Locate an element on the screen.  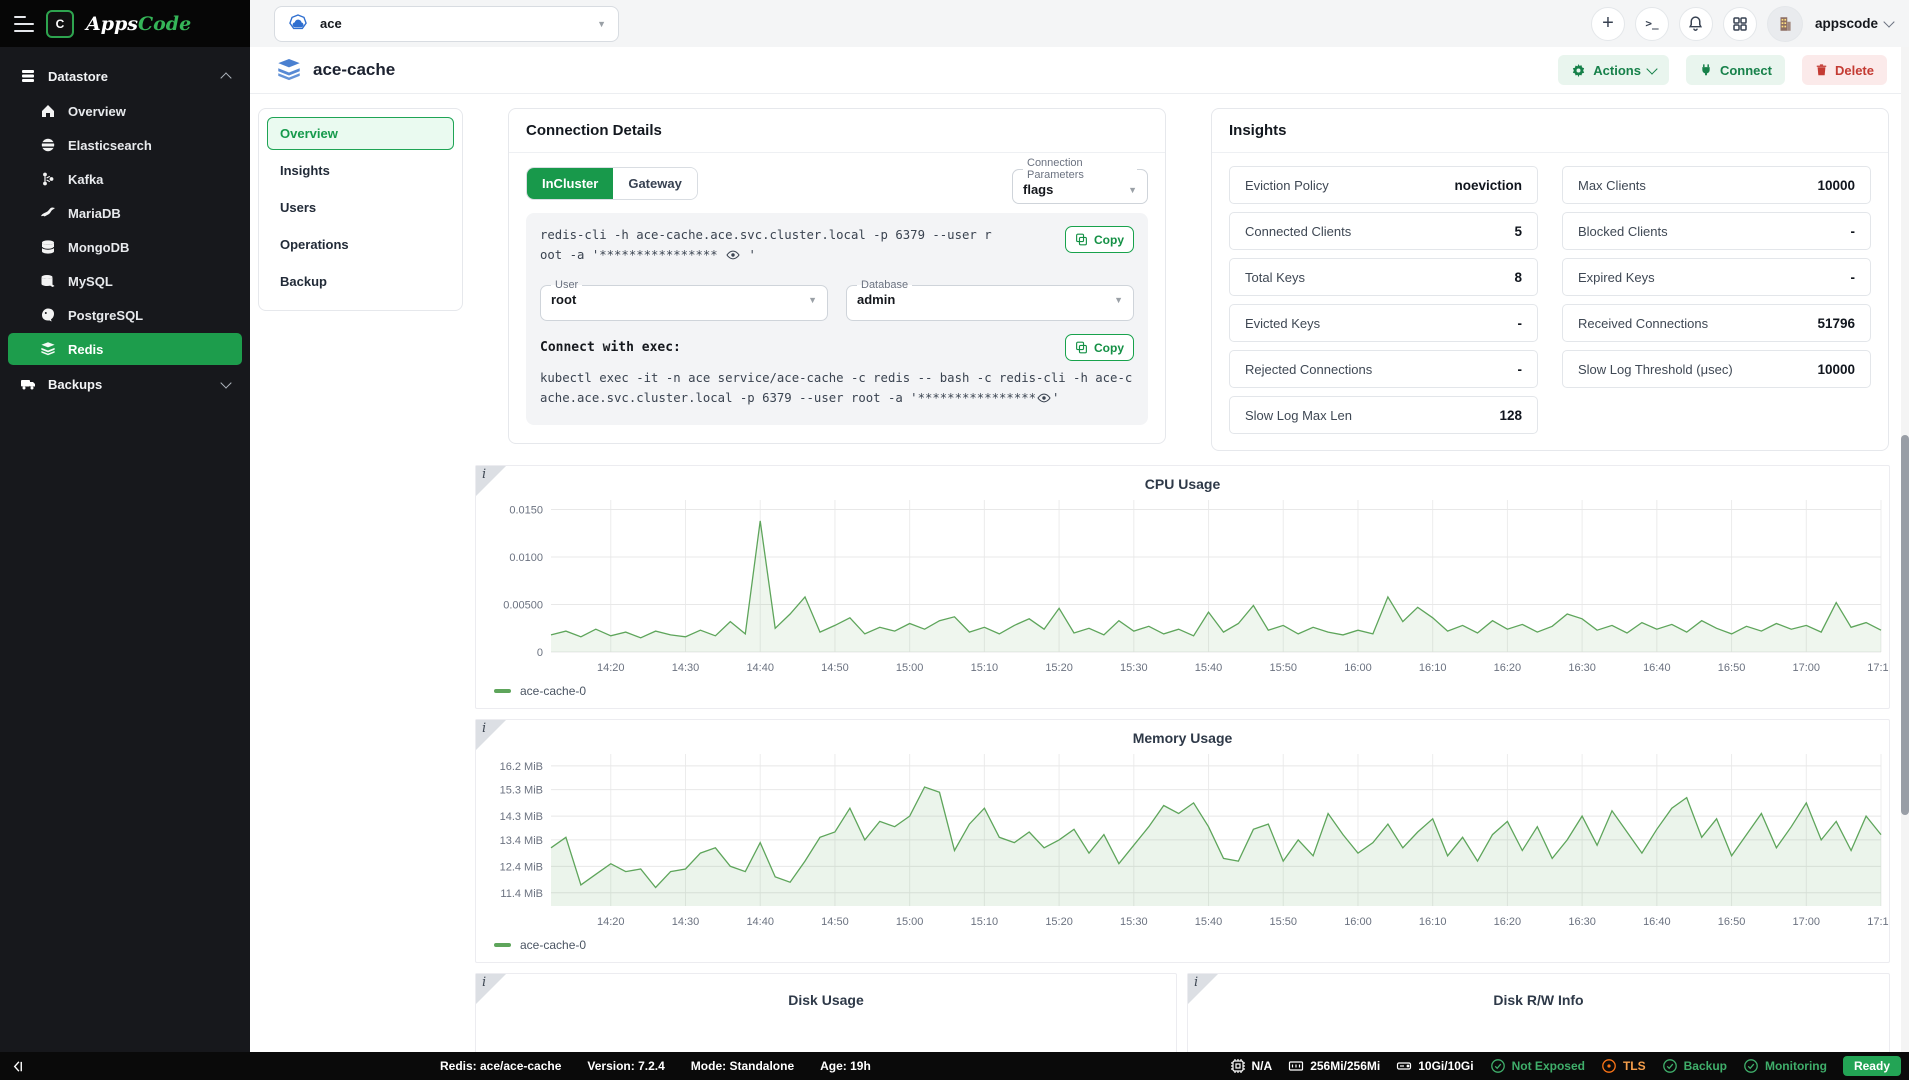
svg-text: 16:40 is located at coordinates (1657, 668).